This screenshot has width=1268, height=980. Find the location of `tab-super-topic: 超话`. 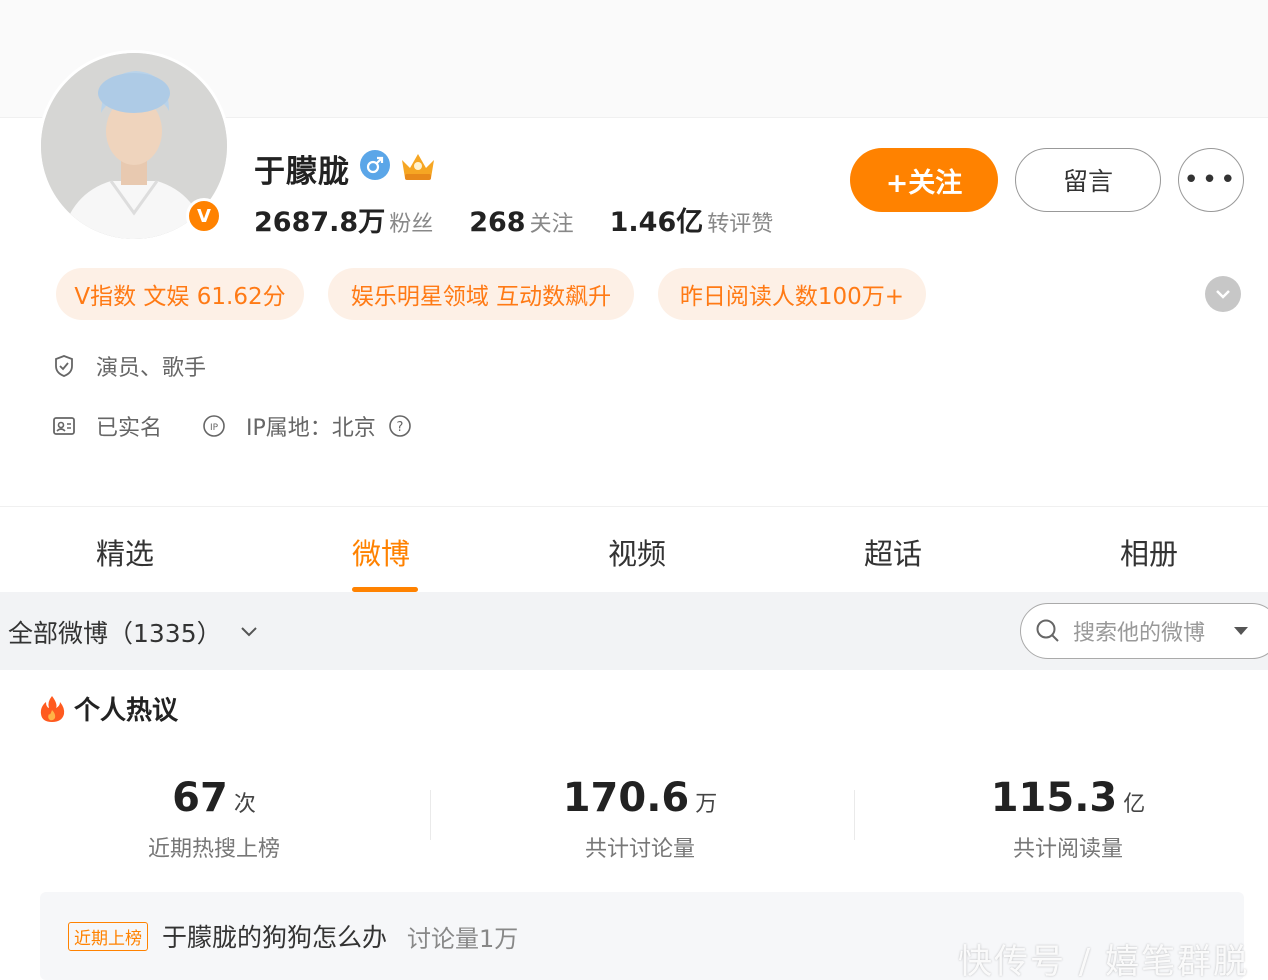

tab-super-topic: 超话 is located at coordinates (893, 552).